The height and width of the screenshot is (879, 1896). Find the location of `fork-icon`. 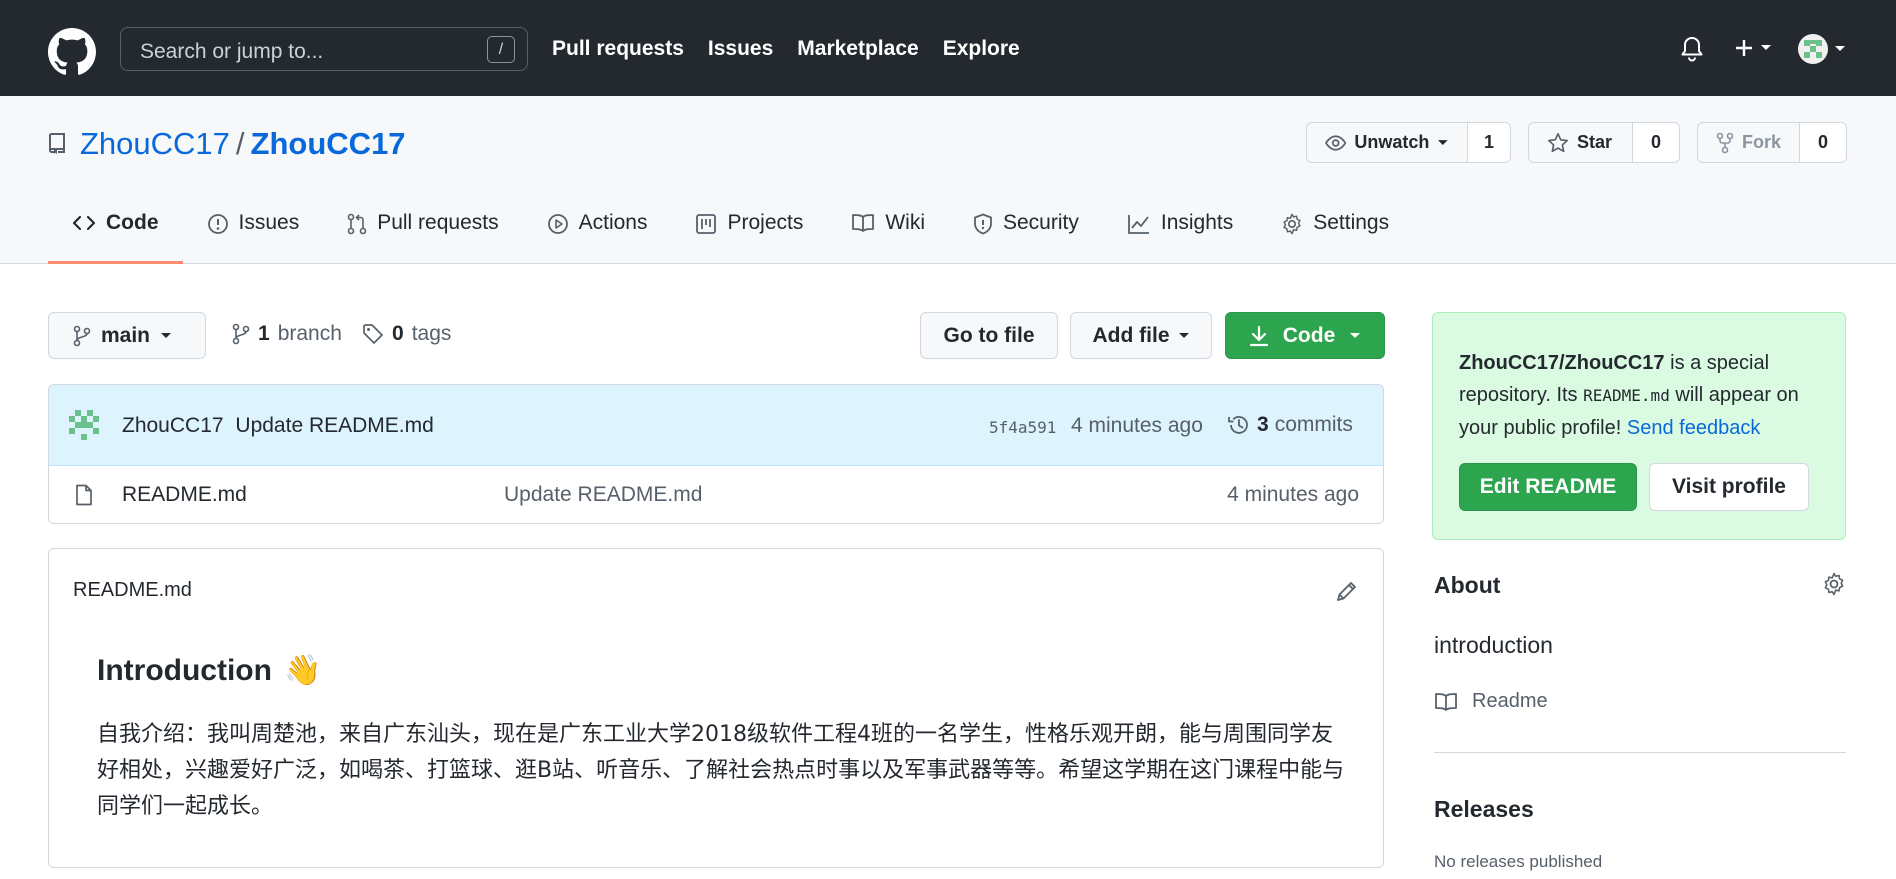

fork-icon is located at coordinates (1725, 142).